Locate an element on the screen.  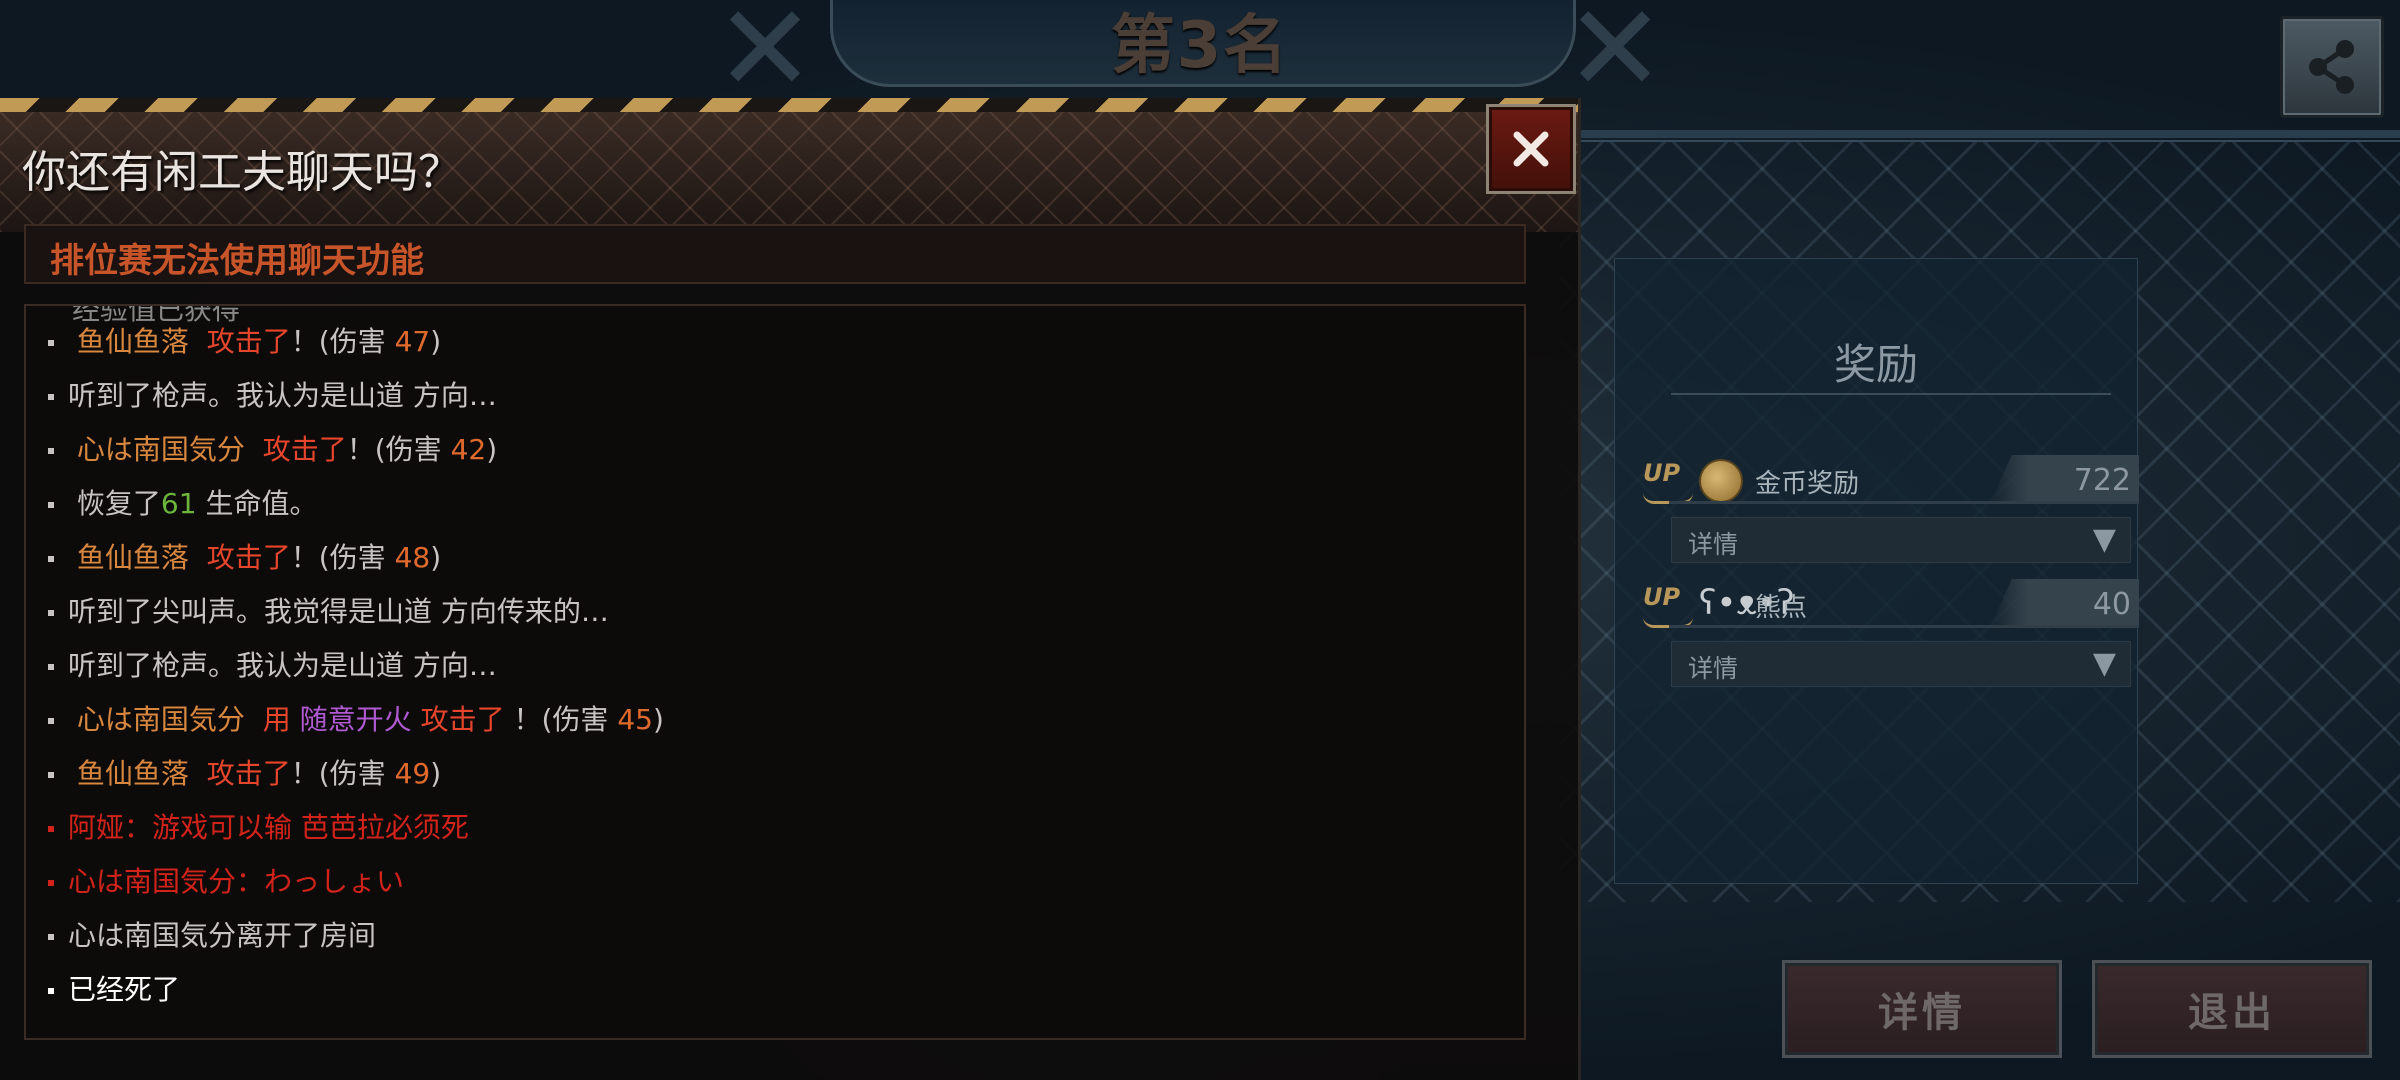
reward-label-gold: 金币奖励 is located at coordinates (1807, 484).